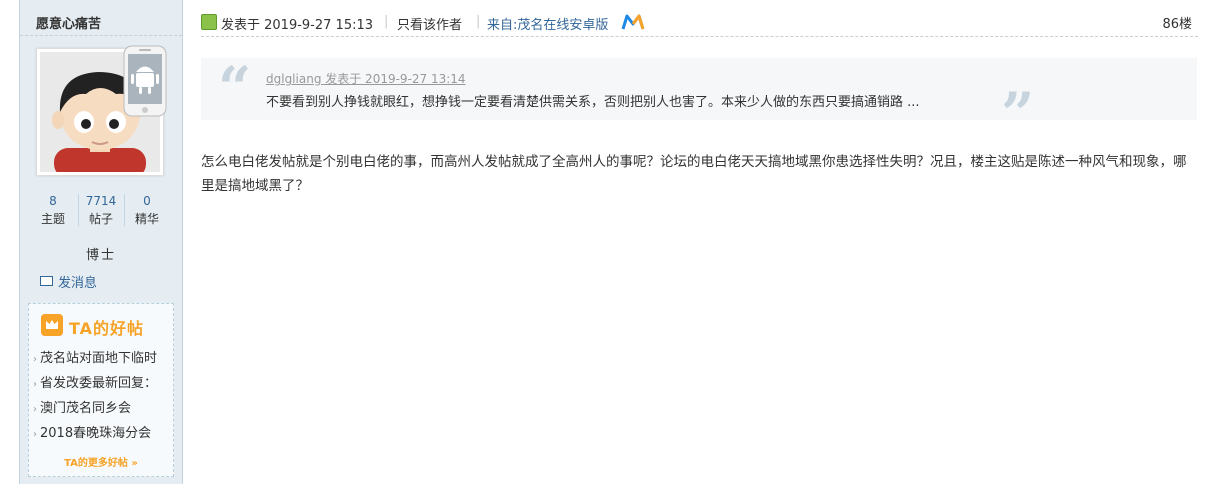 This screenshot has width=1223, height=484. Describe the element at coordinates (209, 22) in the screenshot. I see `author-online-icon` at that location.